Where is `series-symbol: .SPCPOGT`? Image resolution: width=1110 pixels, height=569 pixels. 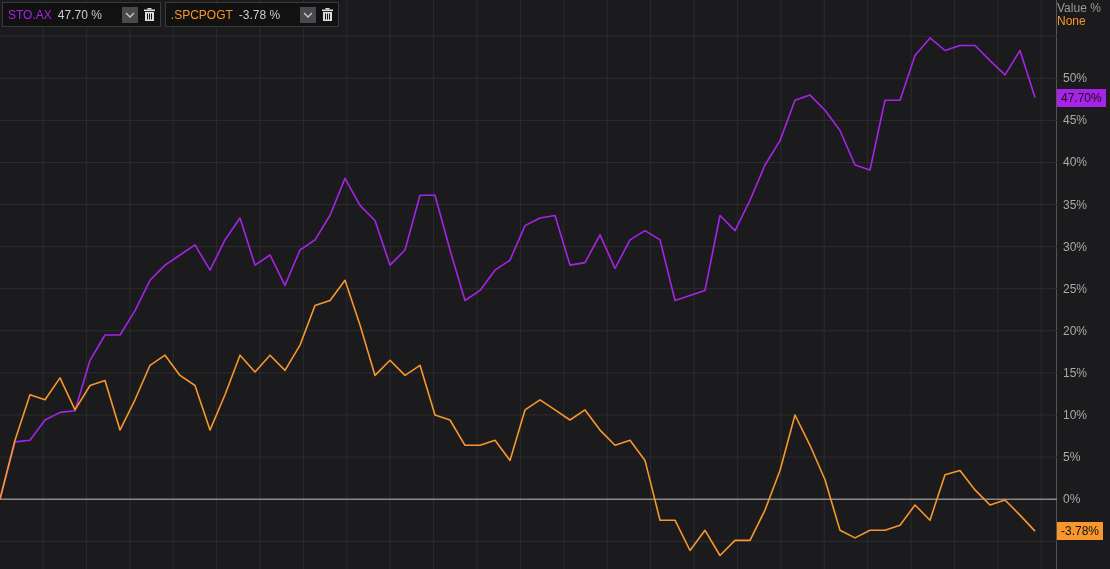
series-symbol: .SPCPOGT is located at coordinates (201, 15).